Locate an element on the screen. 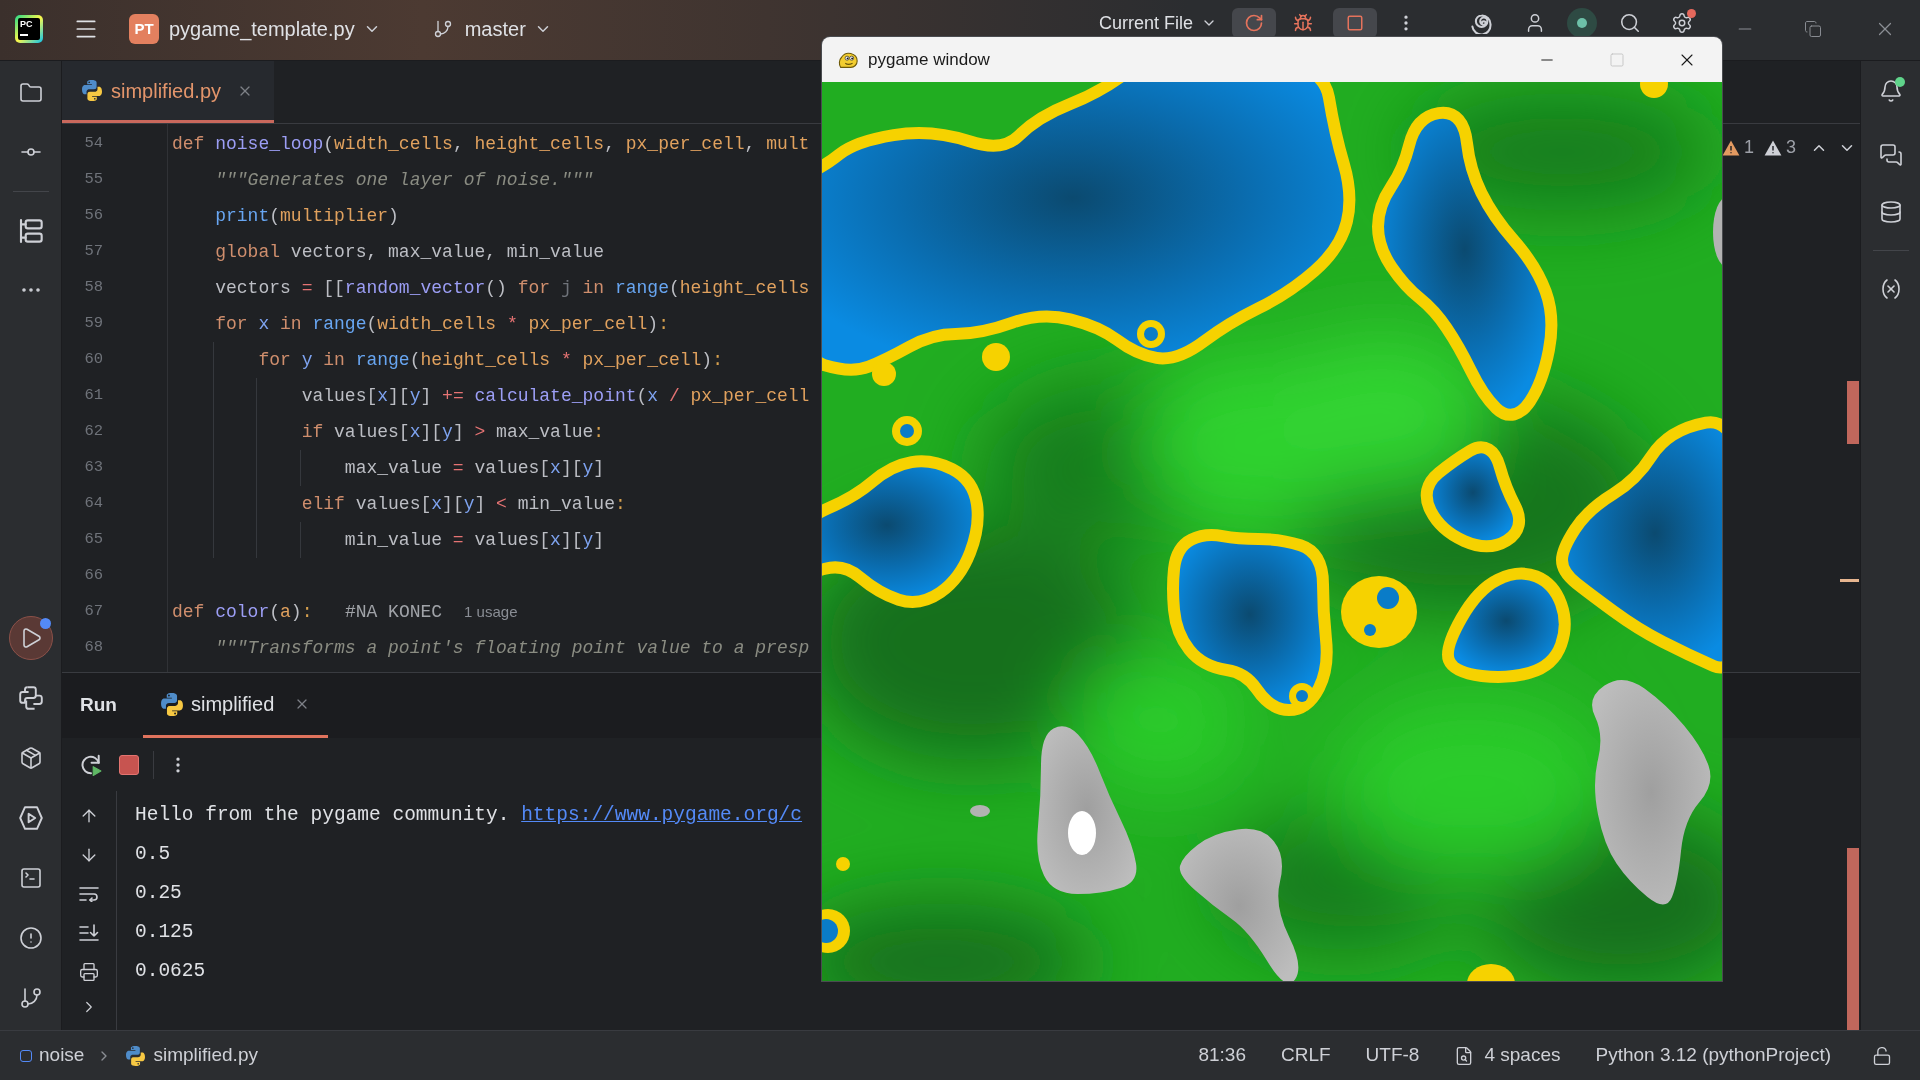  warning-count: 1 is located at coordinates (1748, 147).